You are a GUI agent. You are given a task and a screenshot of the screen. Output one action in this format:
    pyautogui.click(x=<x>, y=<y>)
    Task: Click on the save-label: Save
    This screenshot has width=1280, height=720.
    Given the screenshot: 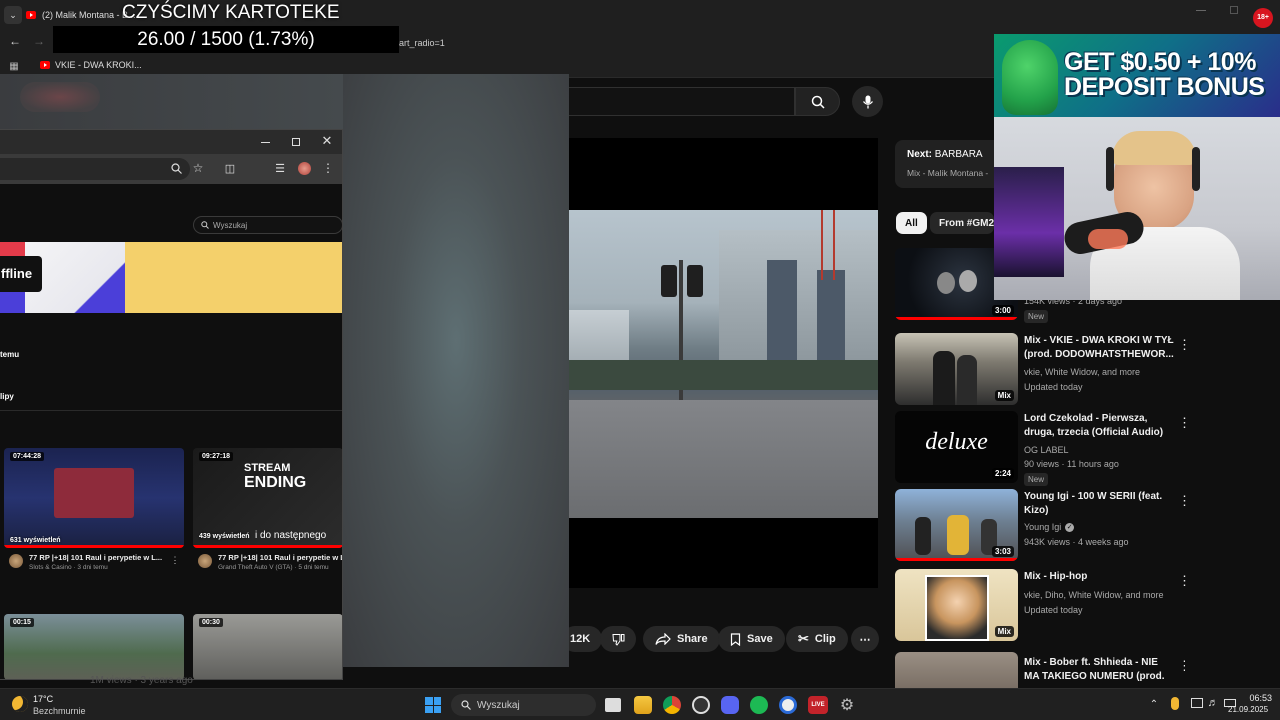 What is the action you would take?
    pyautogui.click(x=760, y=639)
    